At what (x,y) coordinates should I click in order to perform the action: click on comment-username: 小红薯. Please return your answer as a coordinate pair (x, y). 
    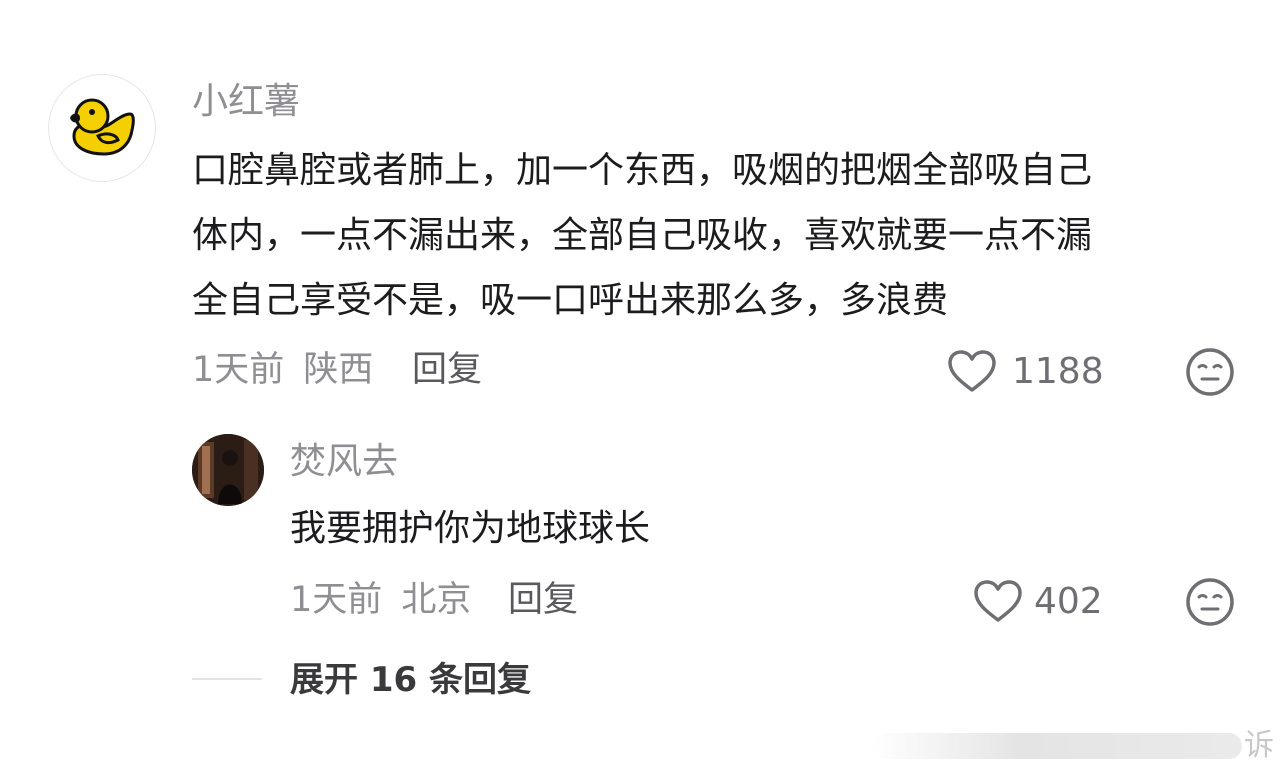
    Looking at the image, I should click on (246, 102).